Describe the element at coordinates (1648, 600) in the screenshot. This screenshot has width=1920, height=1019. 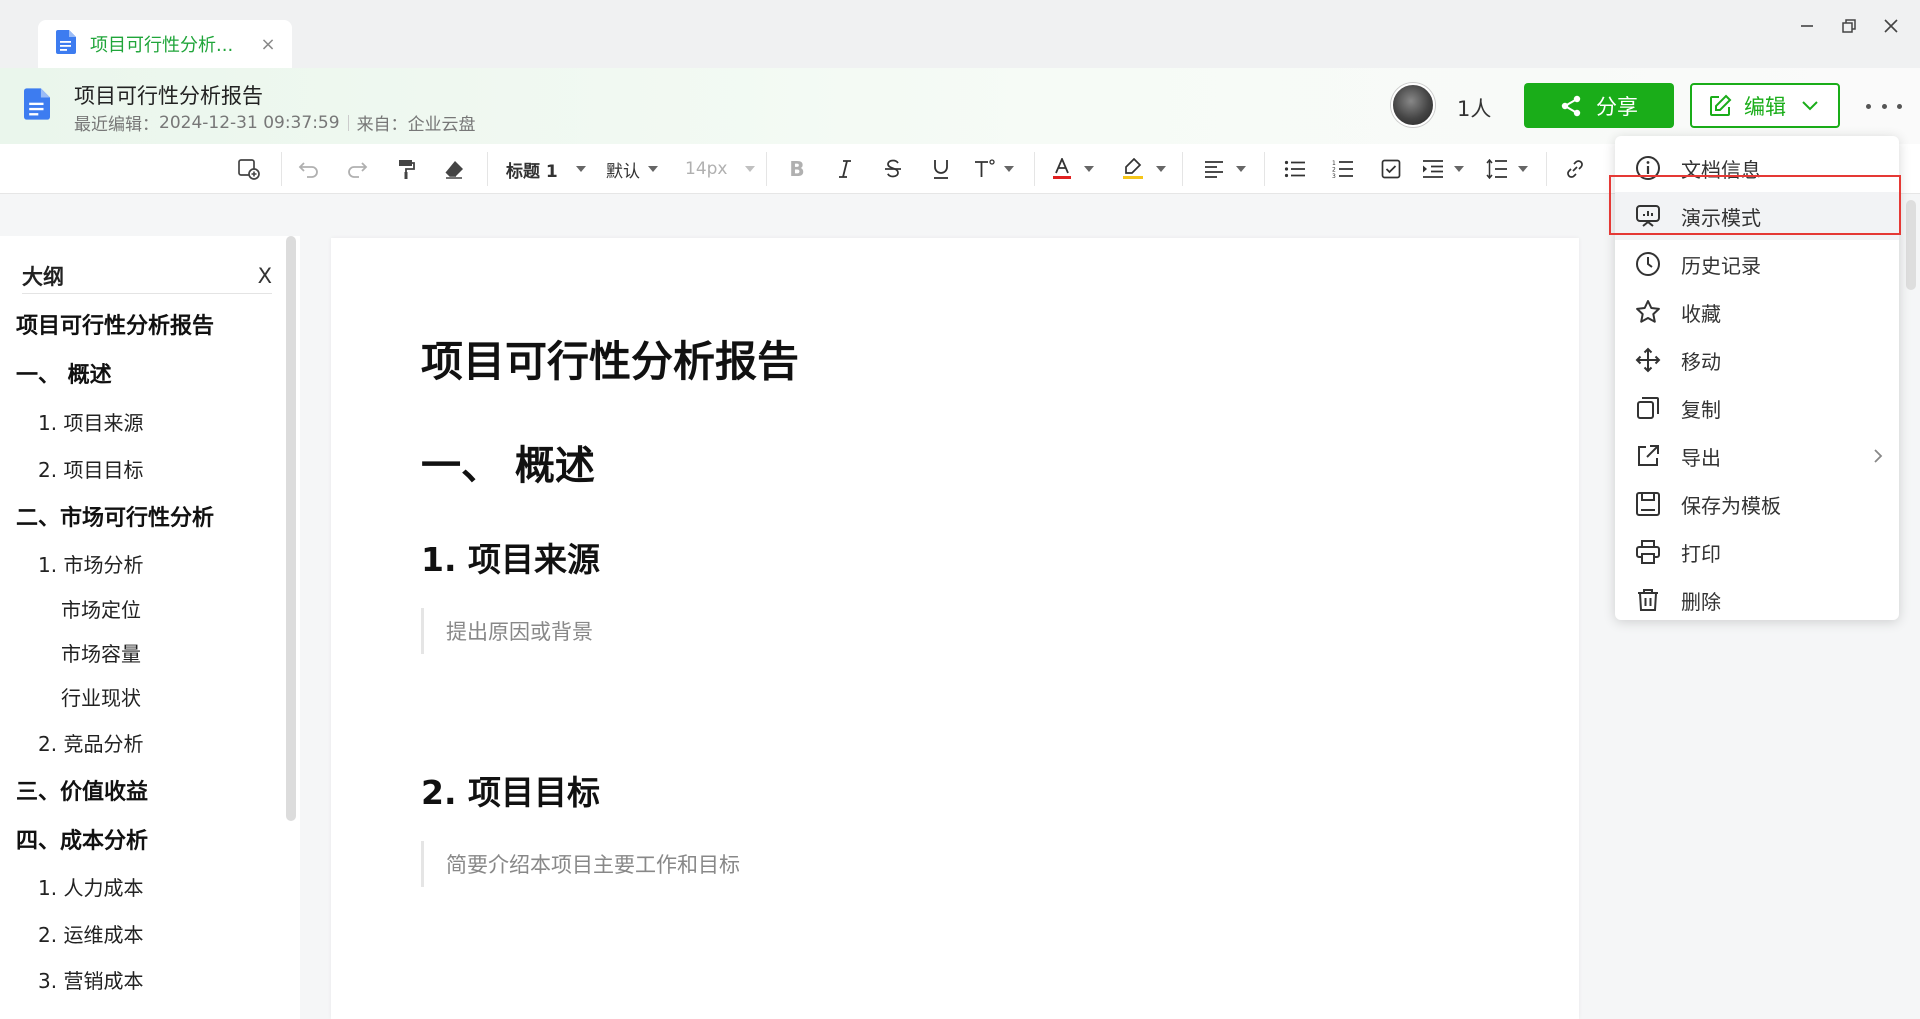
I see `trash-icon` at that location.